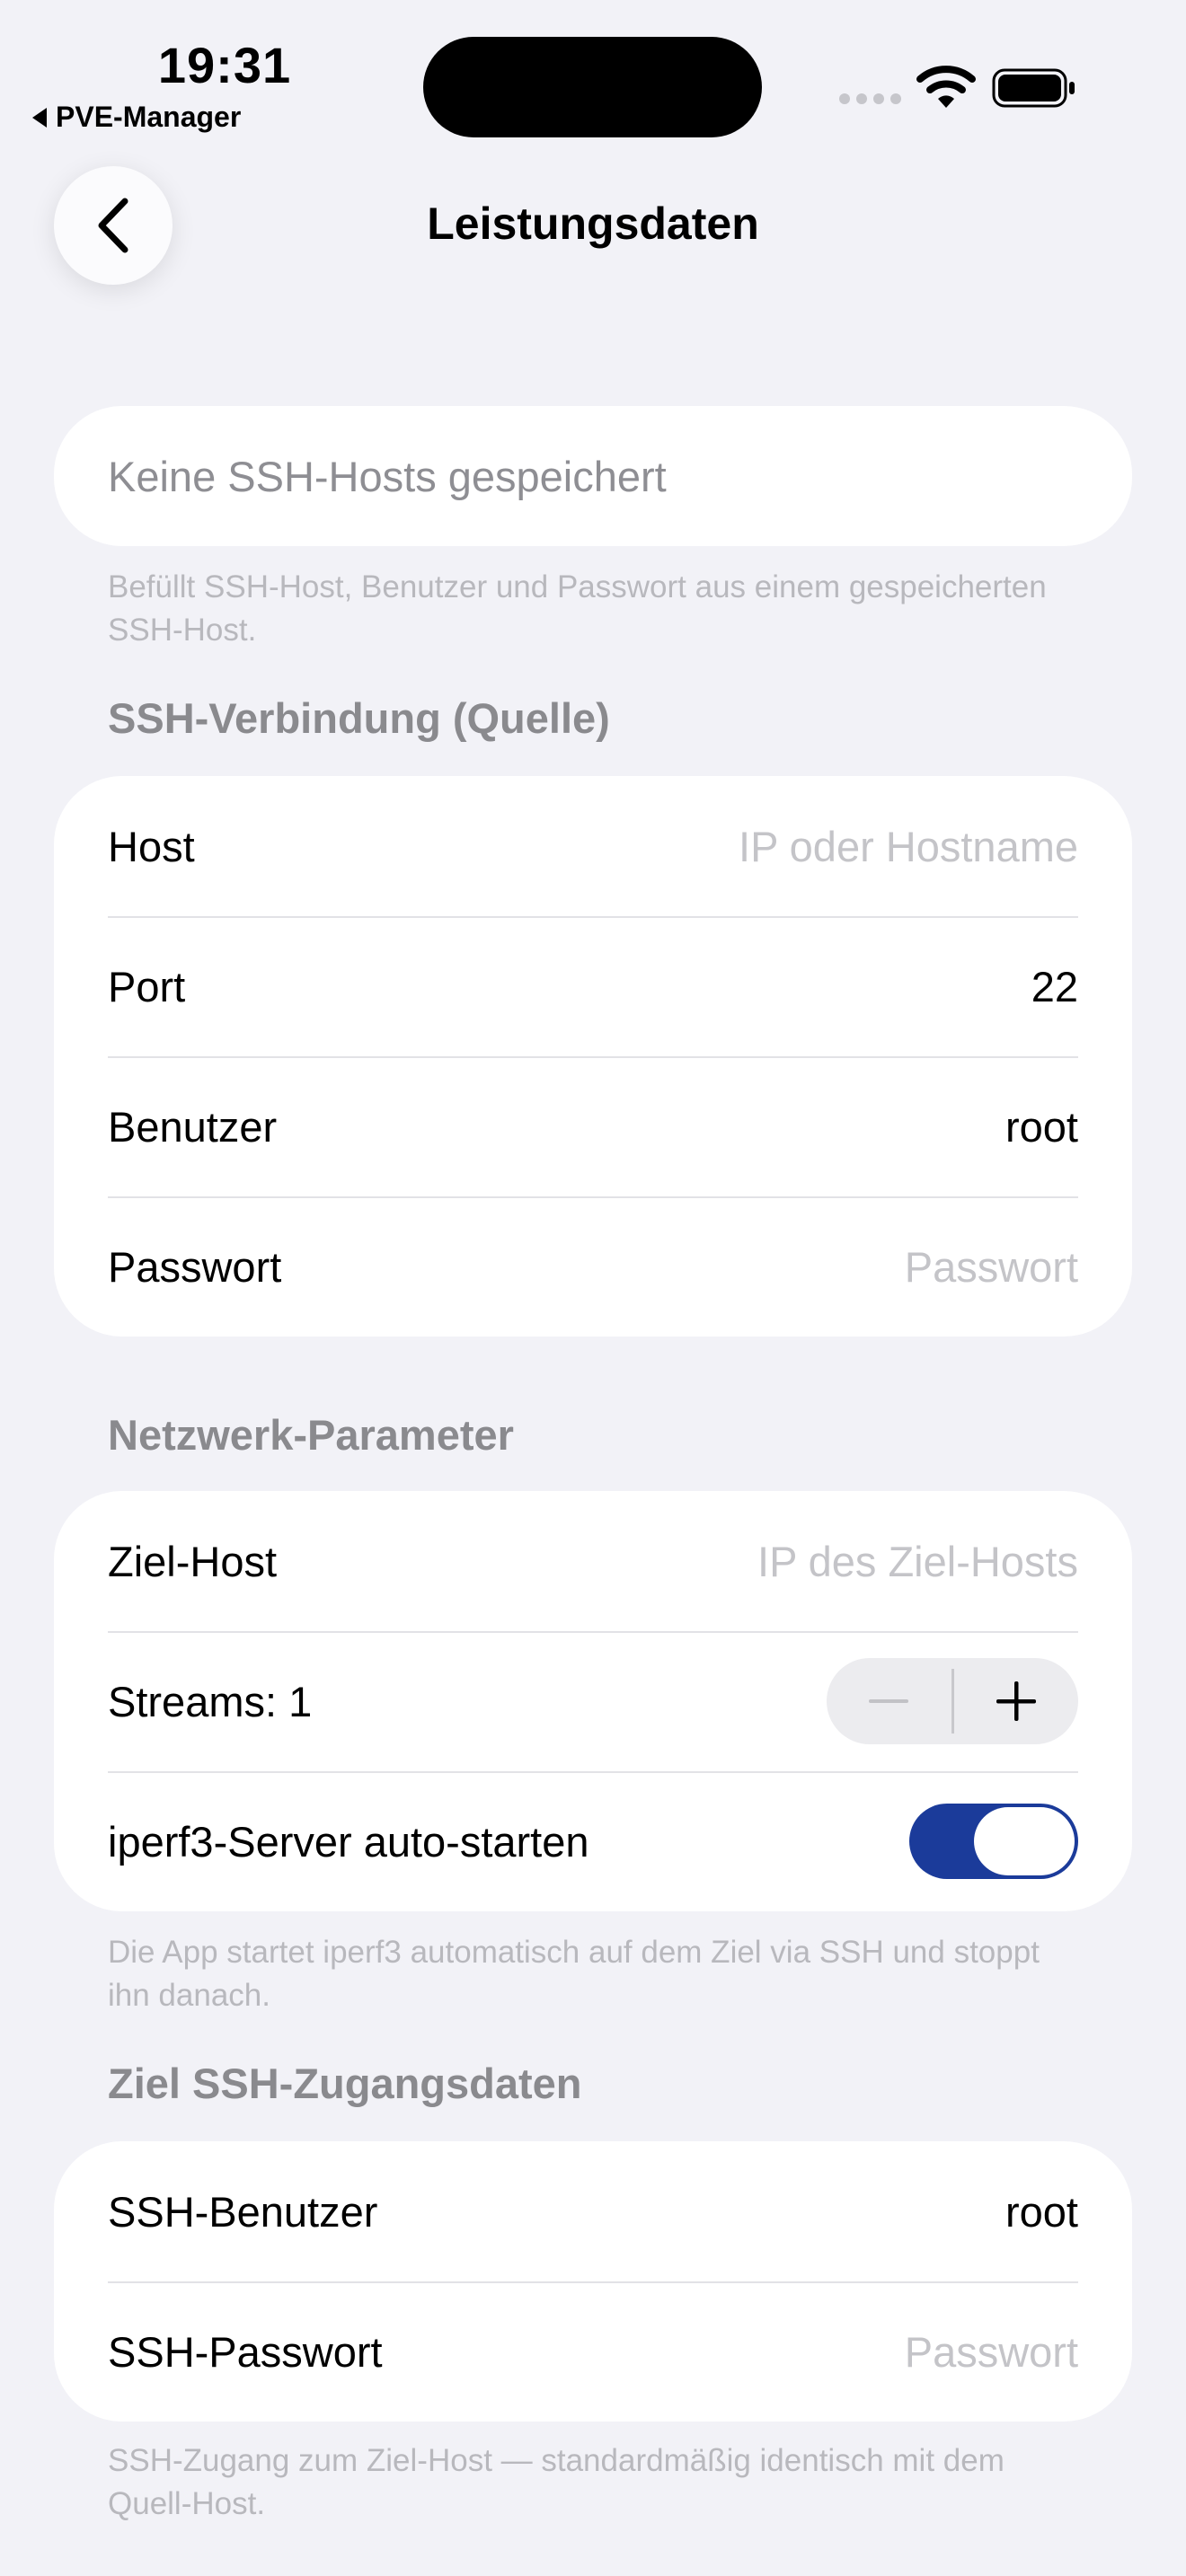  What do you see at coordinates (345, 2083) in the screenshot?
I see `section-header-target-credentials: Ziel SSH-Zugangsdaten` at bounding box center [345, 2083].